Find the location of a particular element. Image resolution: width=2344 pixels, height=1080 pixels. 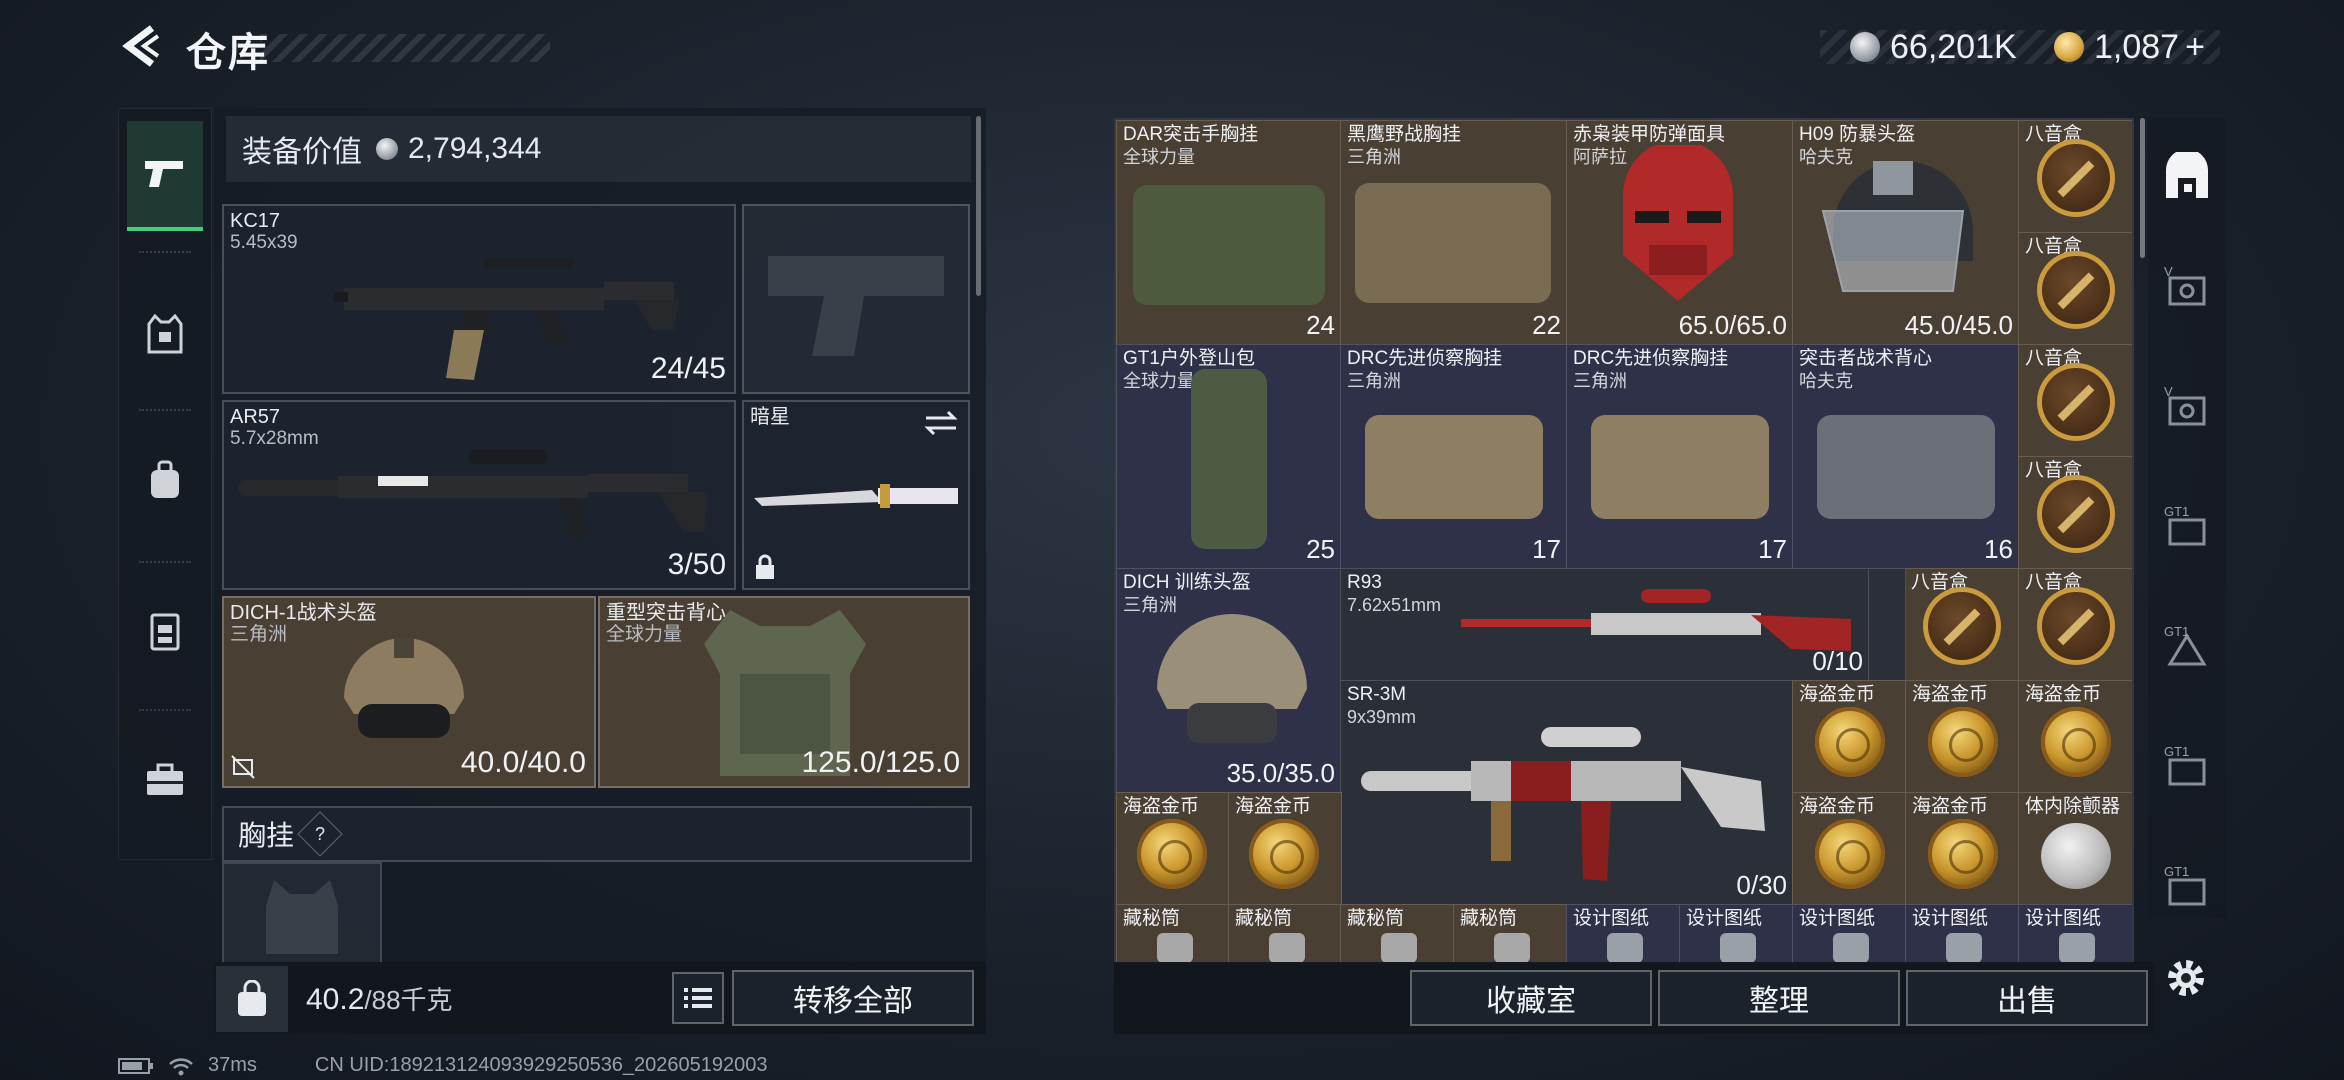

collection-room-button: 收藏室 is located at coordinates (1531, 998).